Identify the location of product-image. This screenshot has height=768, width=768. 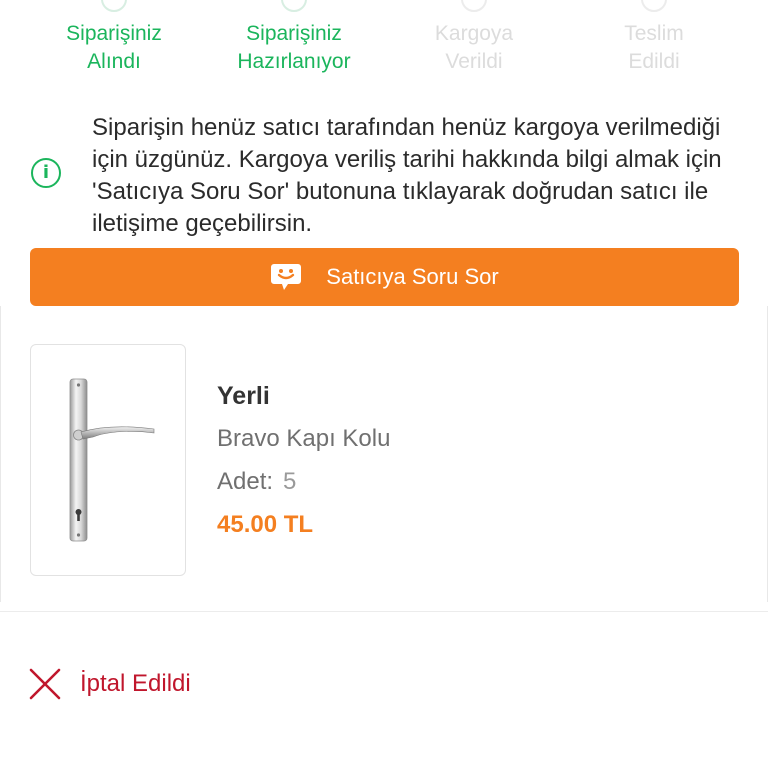
(108, 460).